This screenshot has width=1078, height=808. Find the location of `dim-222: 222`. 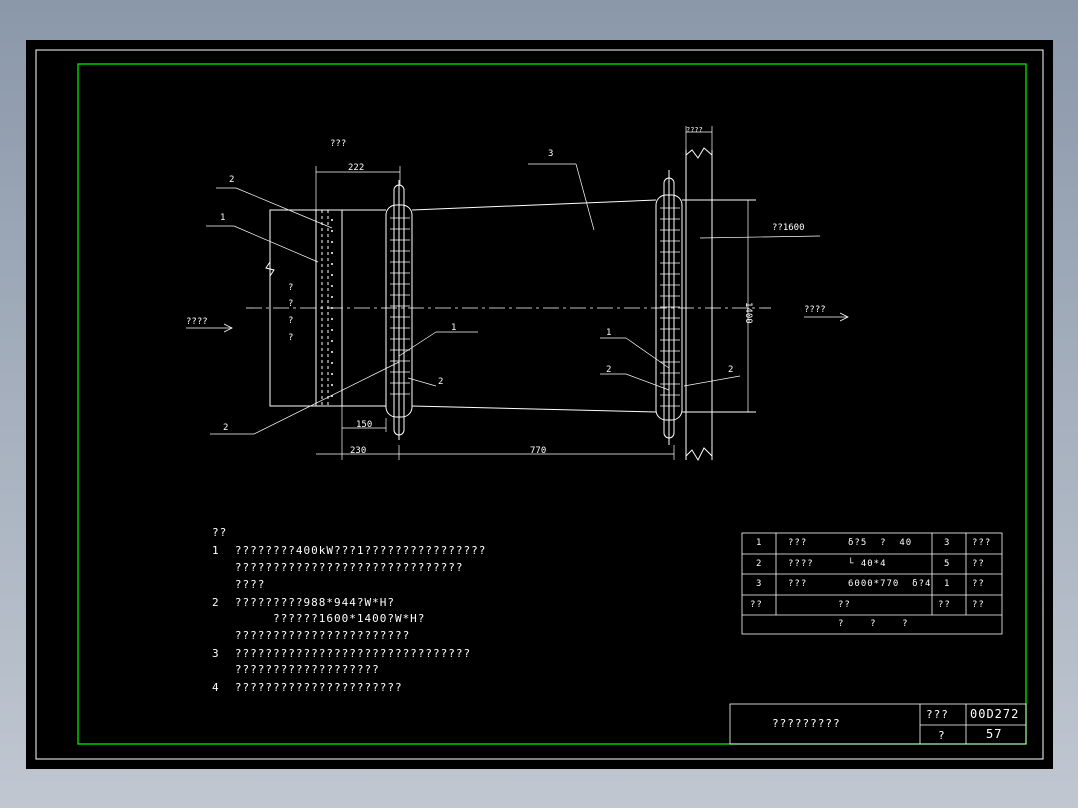

dim-222: 222 is located at coordinates (356, 168).